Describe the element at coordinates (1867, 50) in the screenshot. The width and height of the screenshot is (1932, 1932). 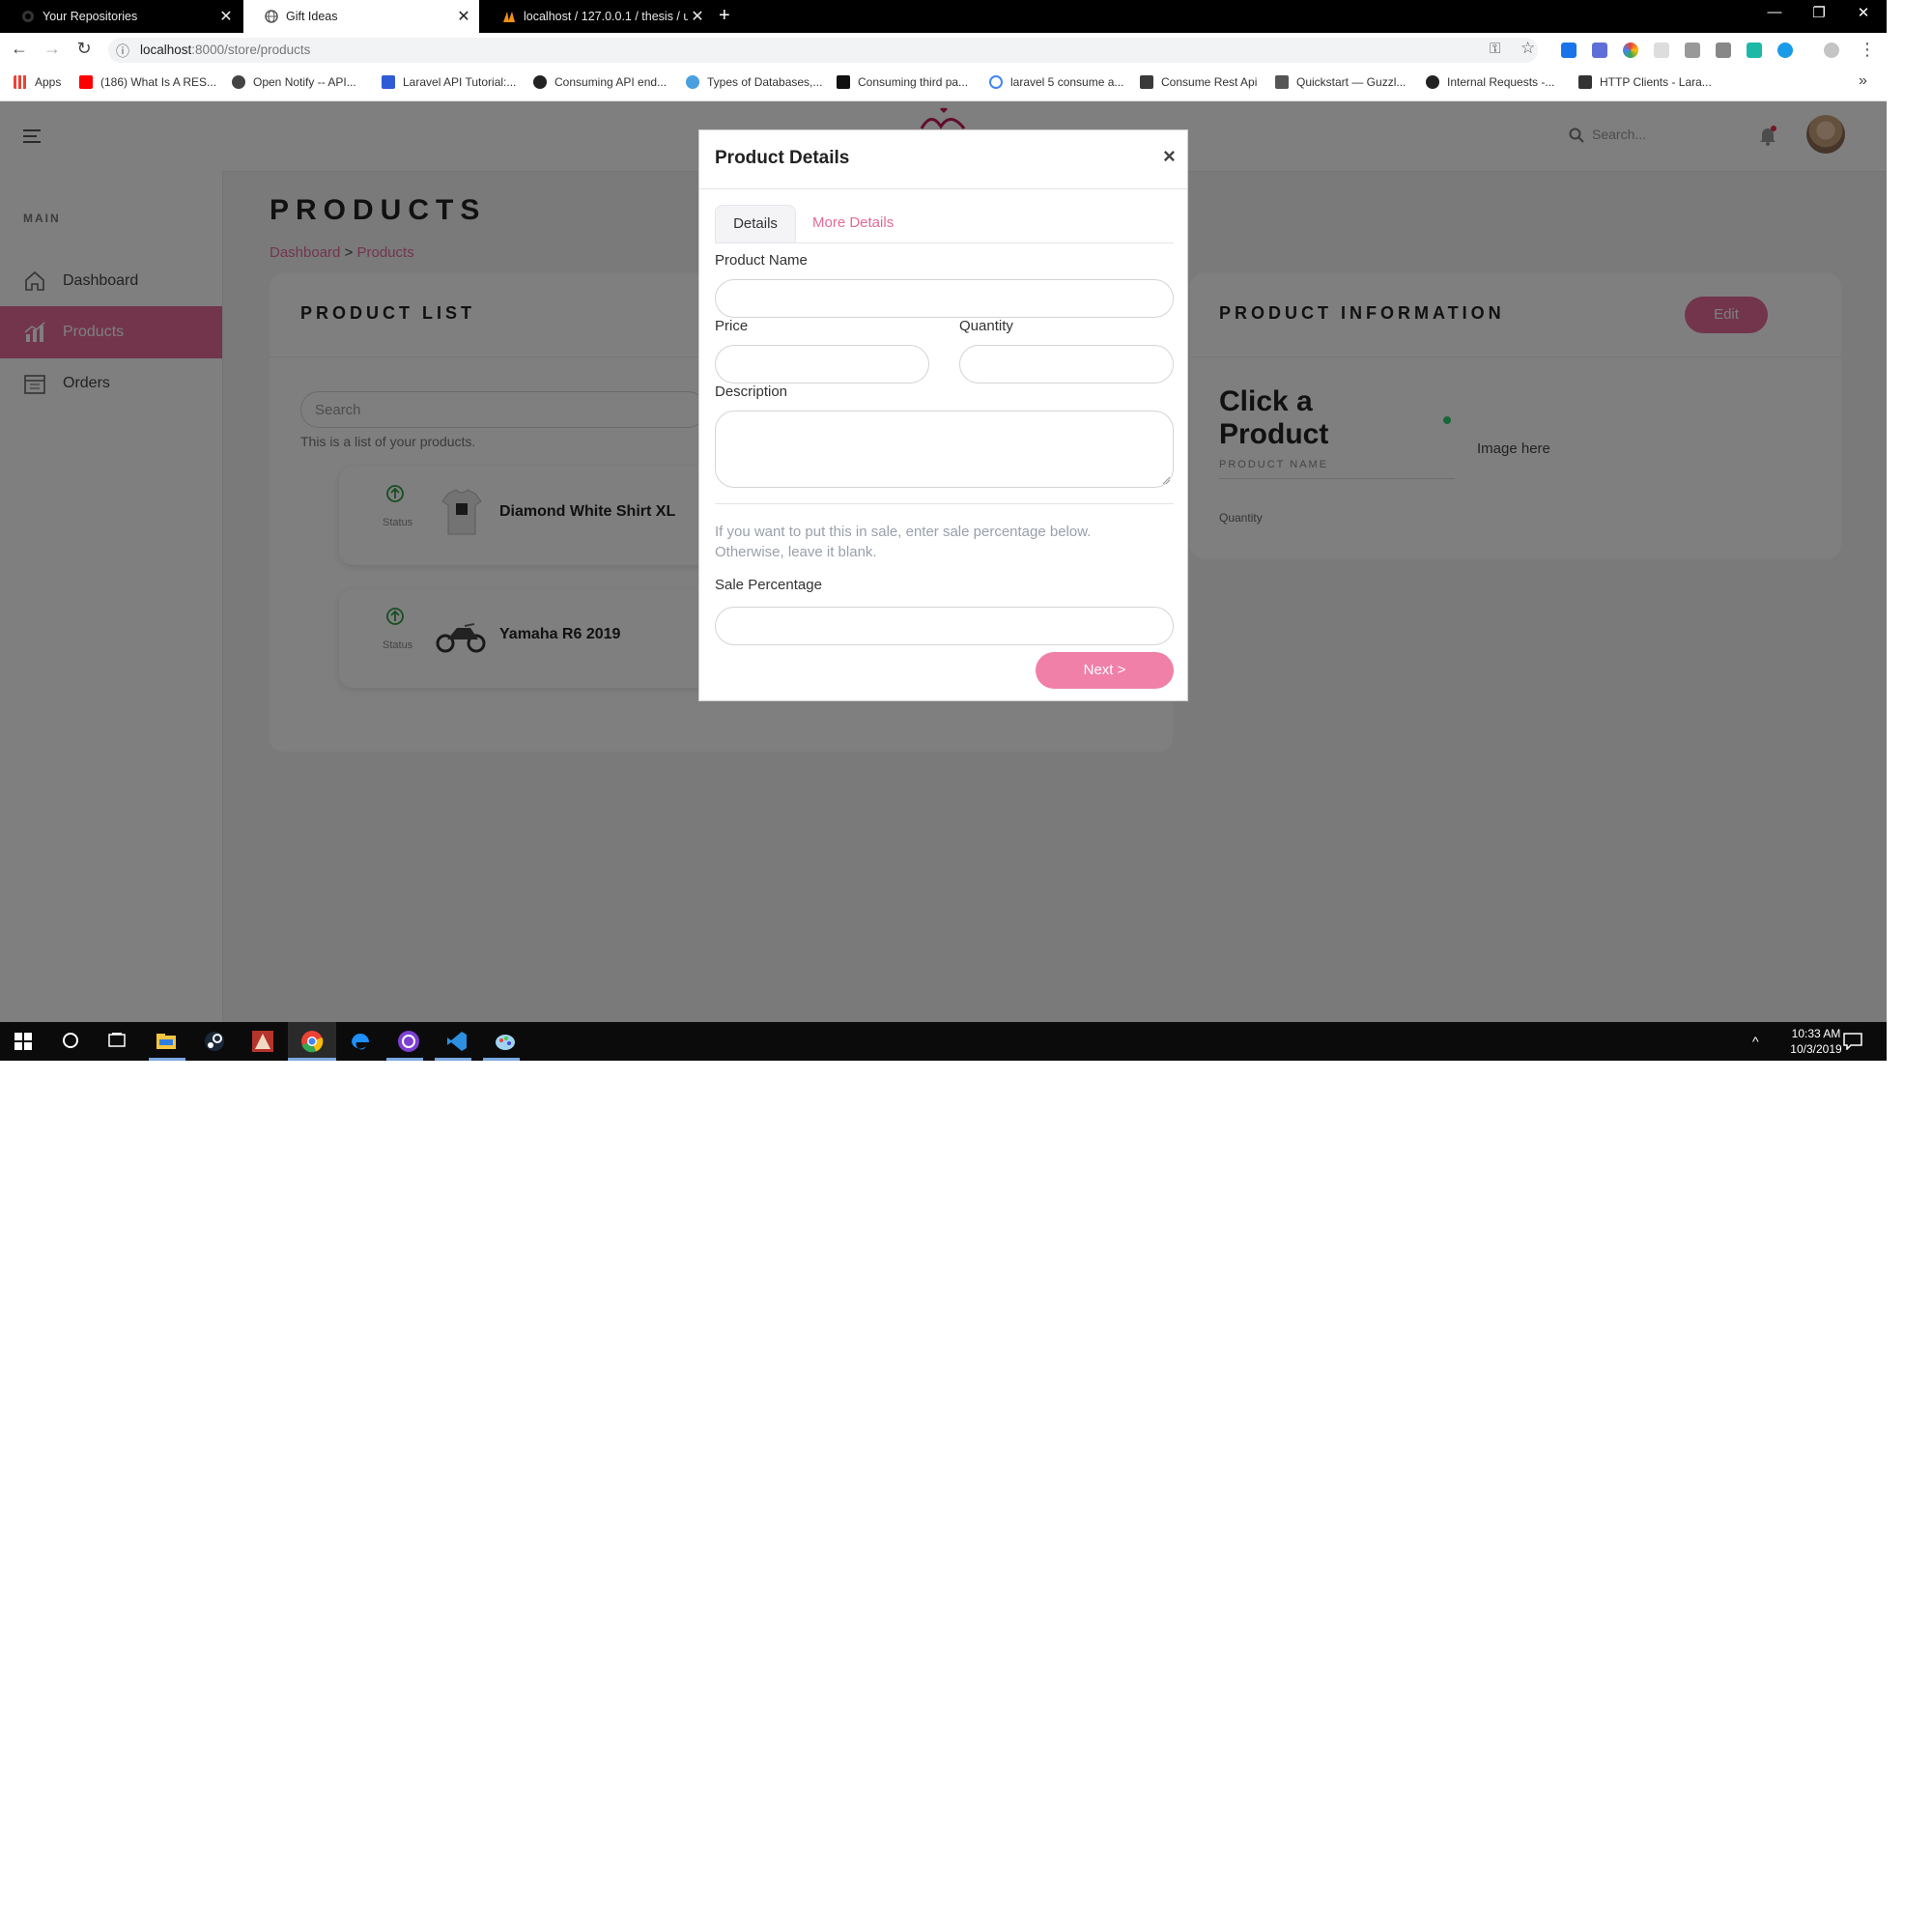
I see `menu-icon: ⋮` at that location.